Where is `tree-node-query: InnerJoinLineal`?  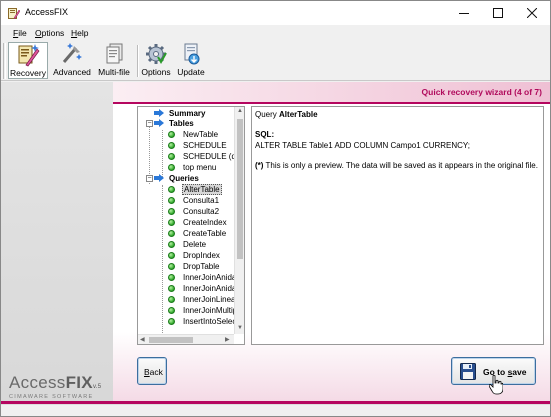 tree-node-query: InnerJoinLineal is located at coordinates (201, 299).